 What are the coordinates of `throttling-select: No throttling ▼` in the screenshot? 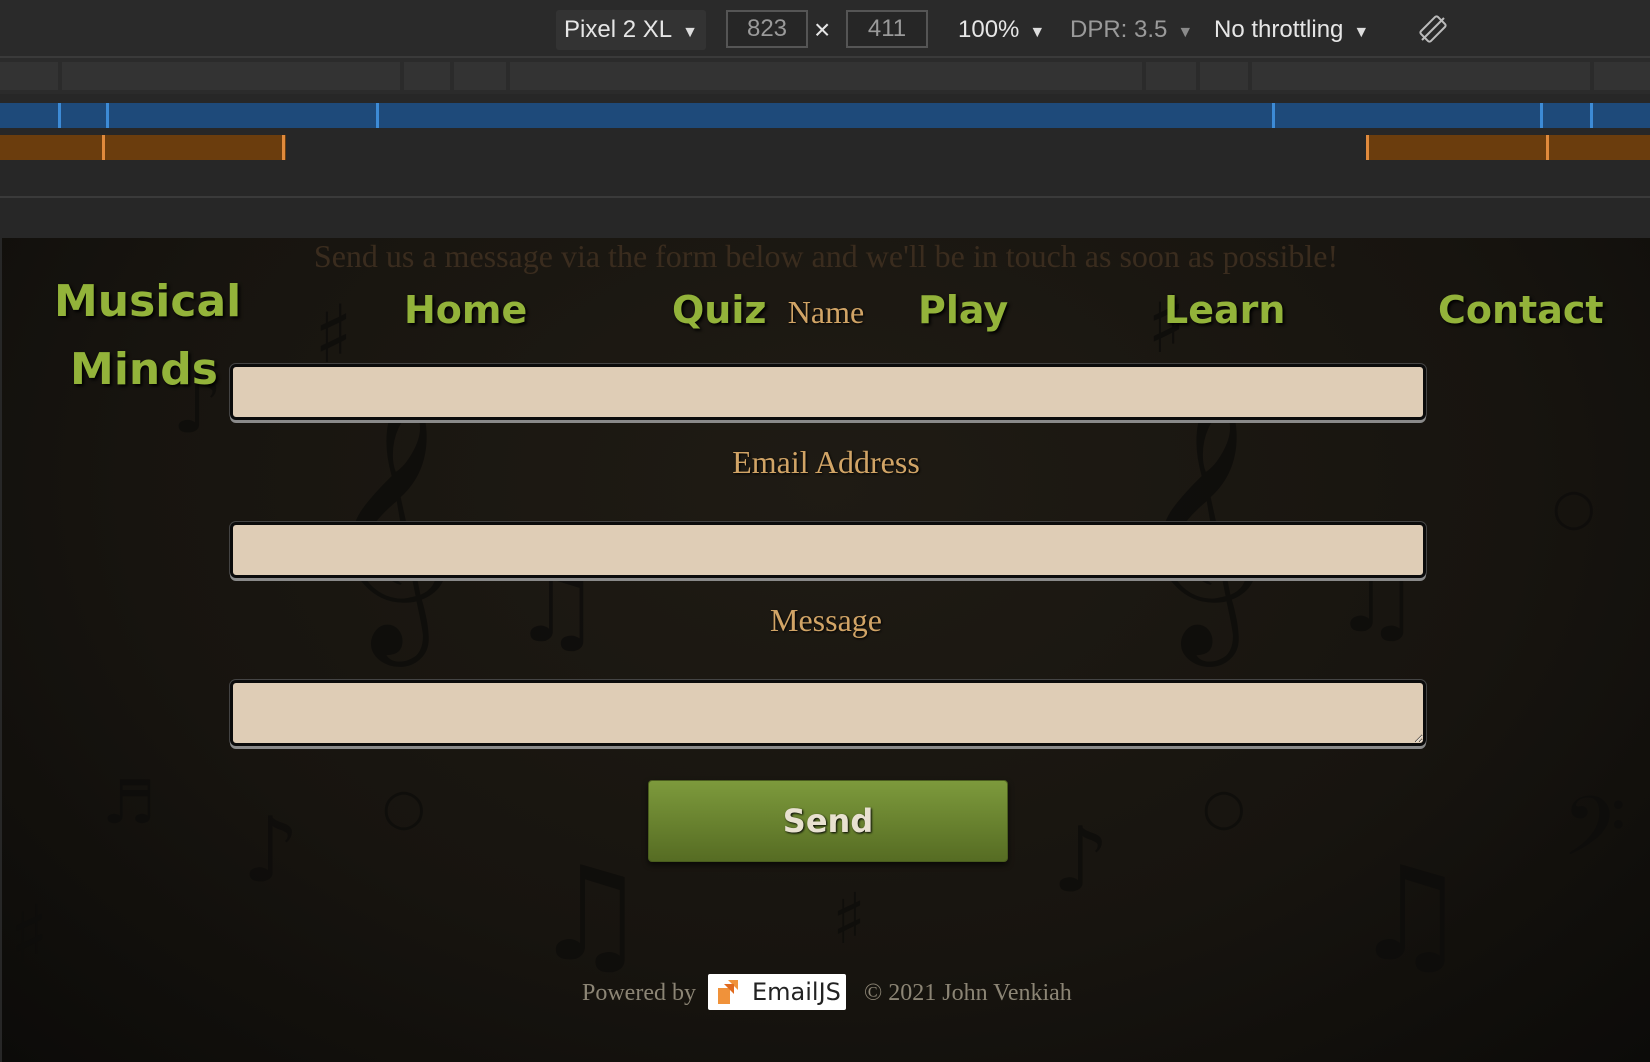 It's located at (1291, 28).